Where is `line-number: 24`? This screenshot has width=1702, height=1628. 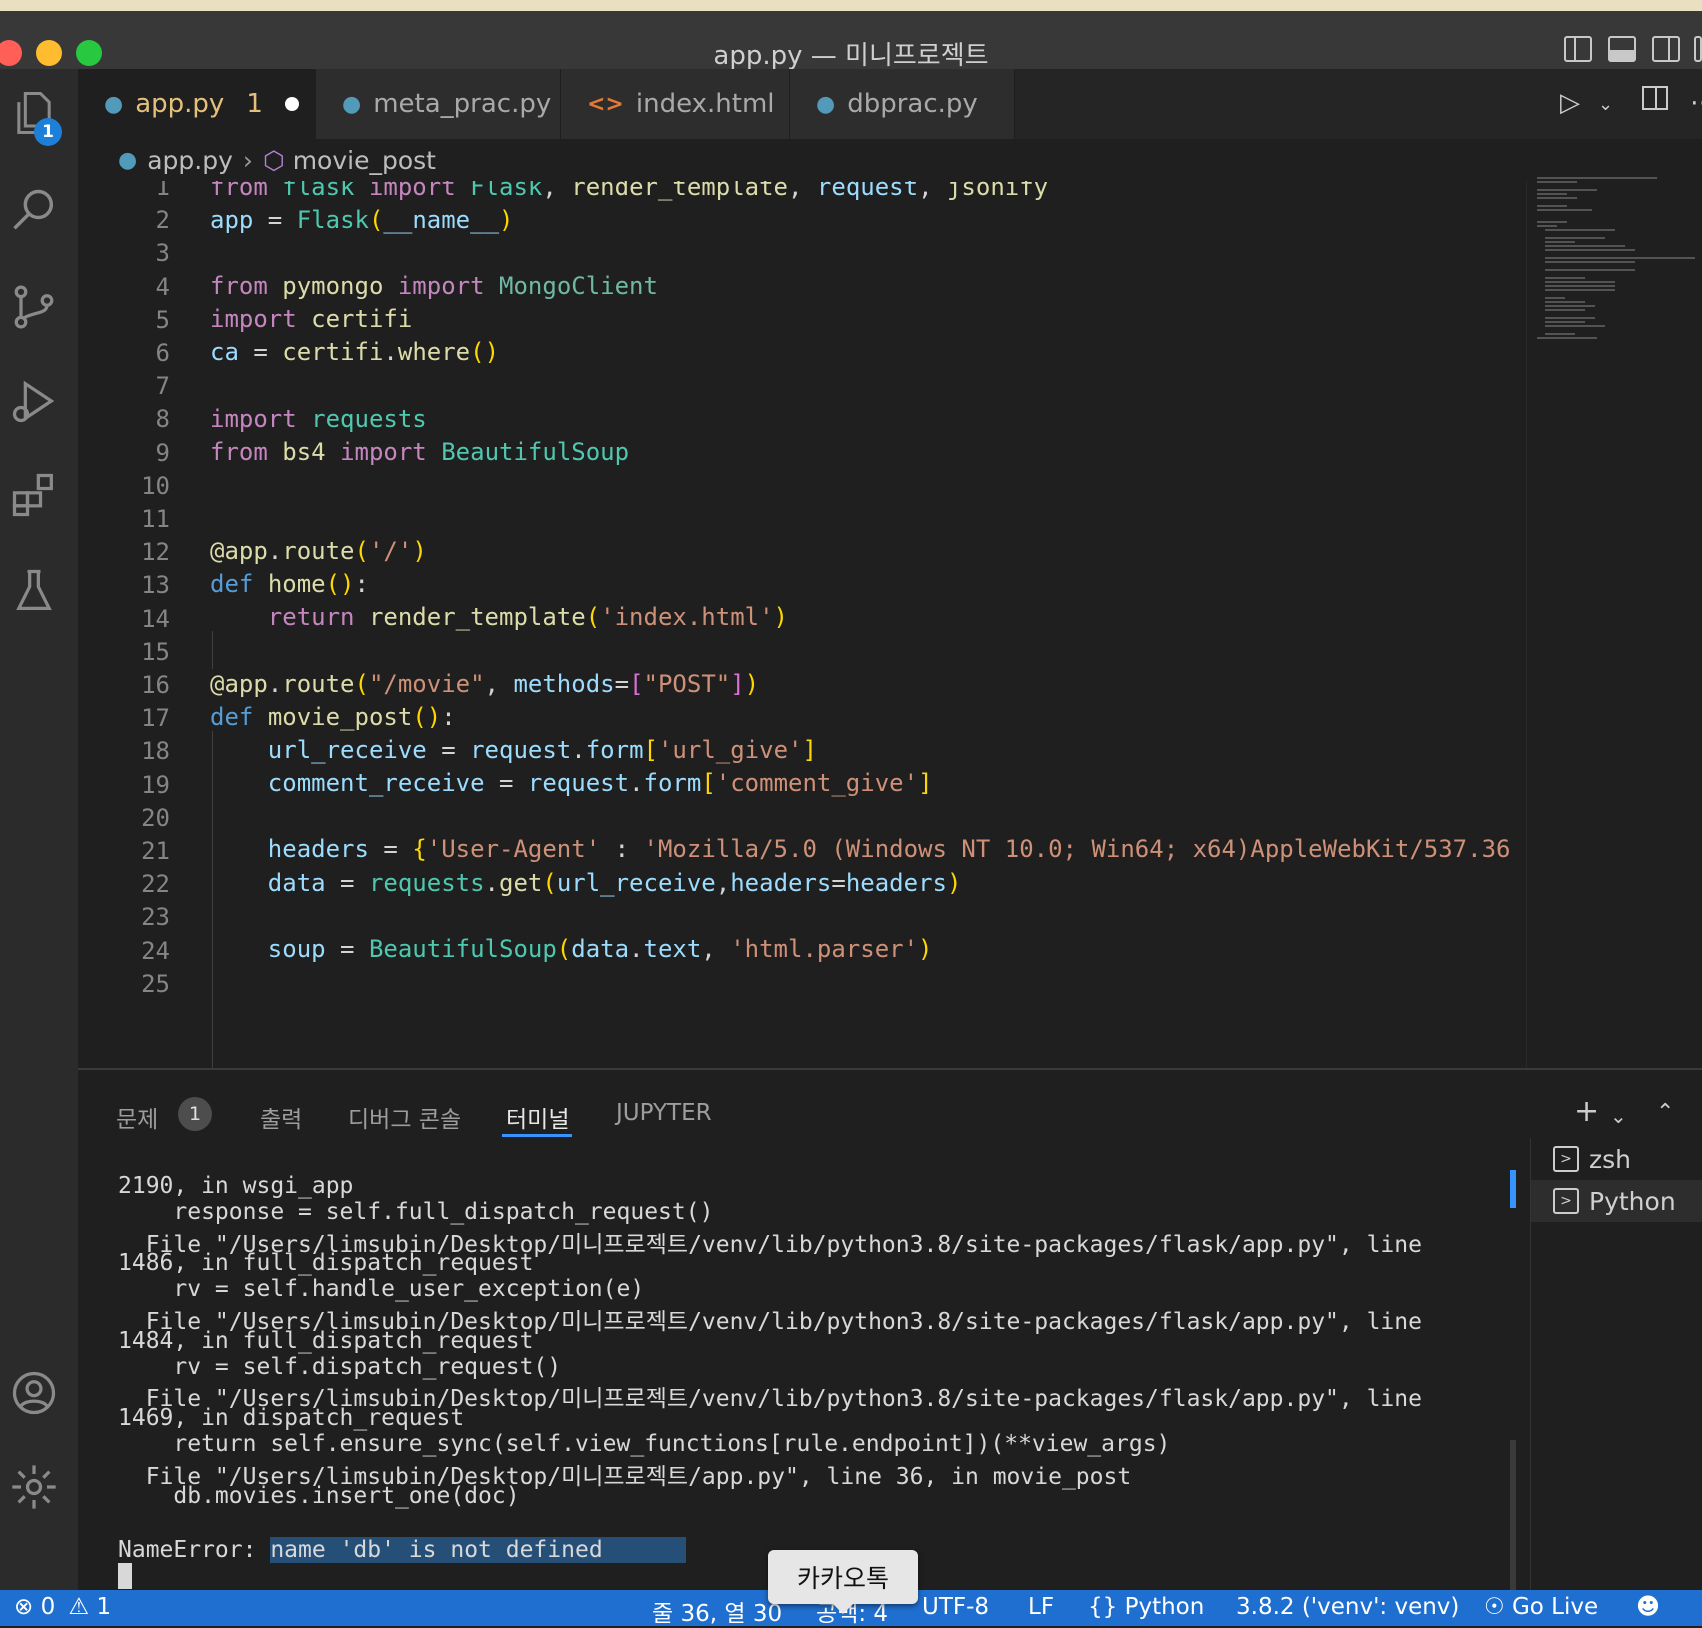 line-number: 24 is located at coordinates (155, 950).